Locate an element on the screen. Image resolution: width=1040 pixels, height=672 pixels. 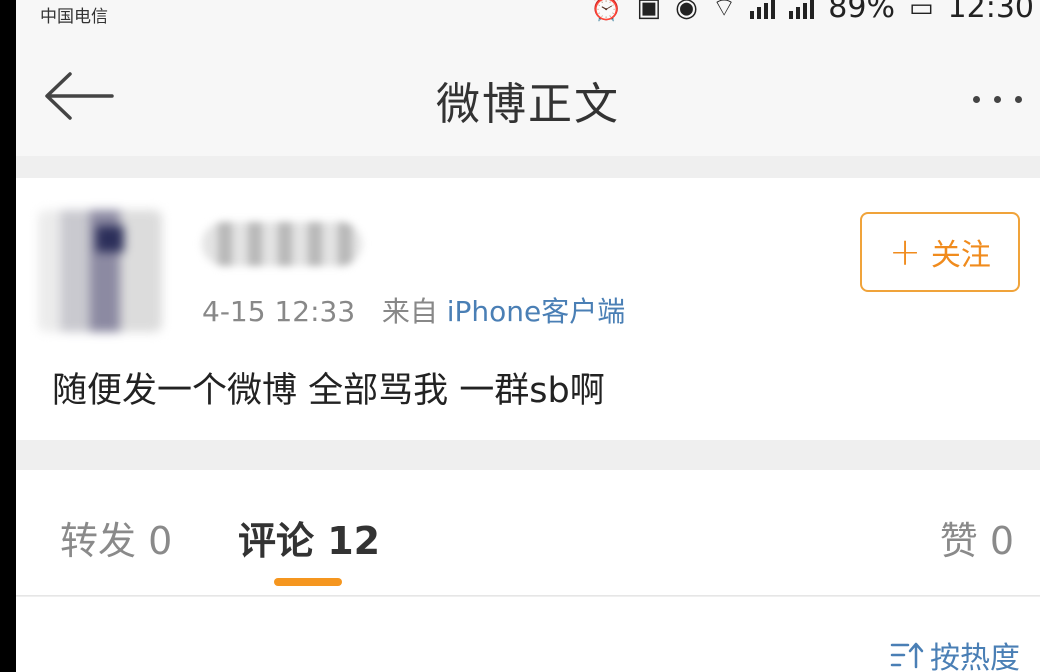
sort-icon is located at coordinates (907, 655).